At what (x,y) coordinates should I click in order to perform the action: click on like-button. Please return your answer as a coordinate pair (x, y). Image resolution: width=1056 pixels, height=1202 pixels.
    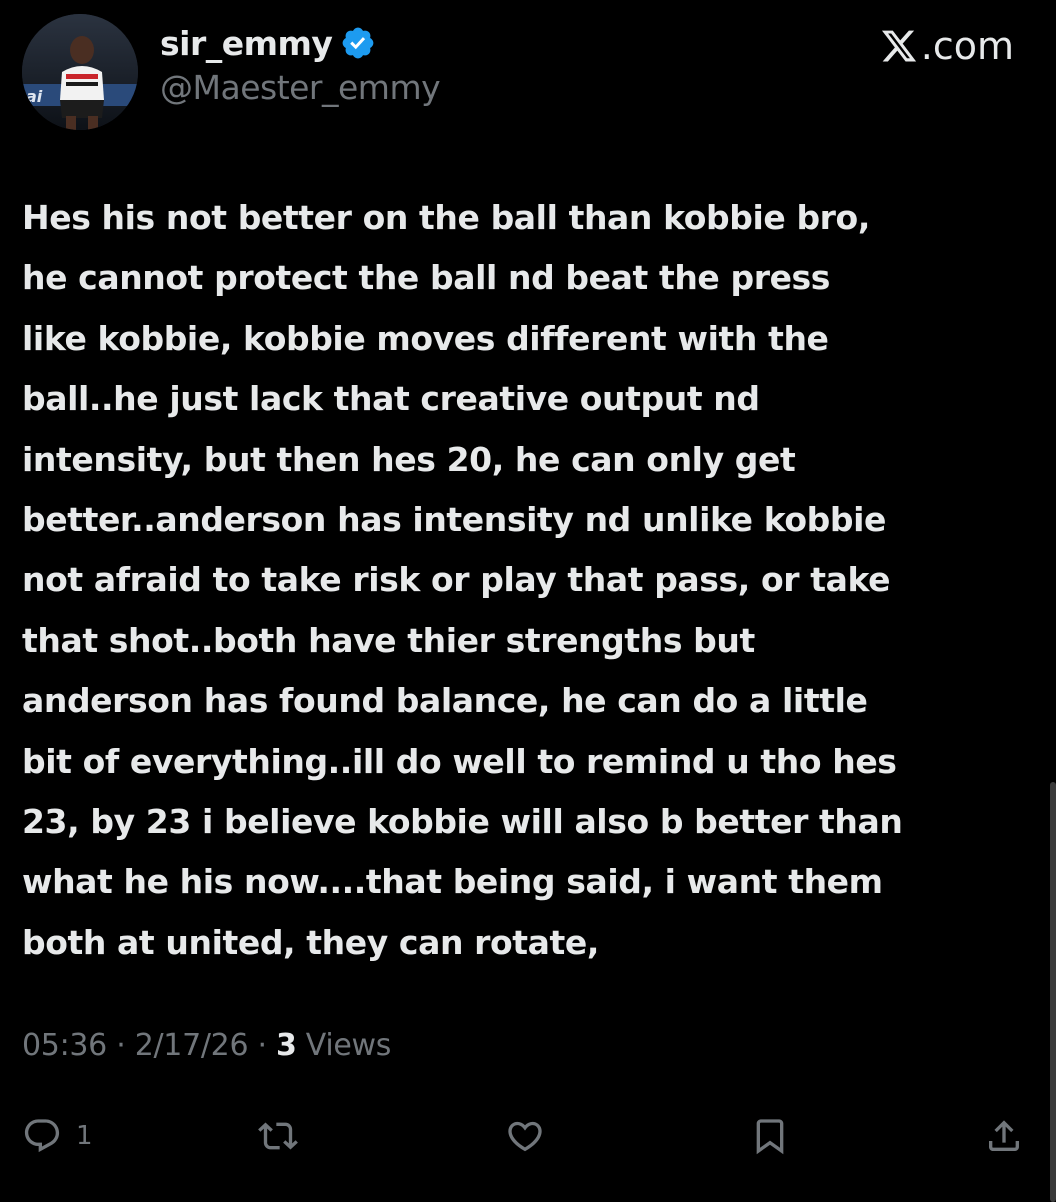
    Looking at the image, I should click on (525, 1136).